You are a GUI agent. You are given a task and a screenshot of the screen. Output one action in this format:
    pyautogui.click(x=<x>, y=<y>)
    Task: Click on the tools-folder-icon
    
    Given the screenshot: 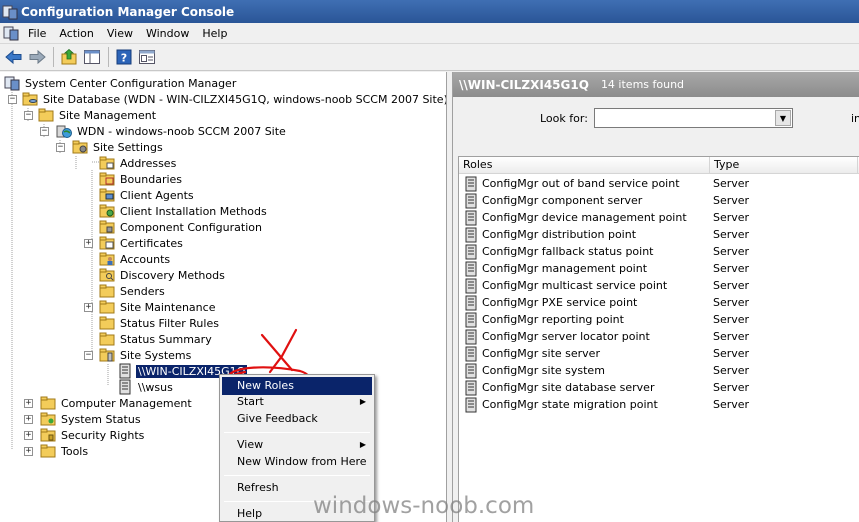 What is the action you would take?
    pyautogui.click(x=48, y=451)
    